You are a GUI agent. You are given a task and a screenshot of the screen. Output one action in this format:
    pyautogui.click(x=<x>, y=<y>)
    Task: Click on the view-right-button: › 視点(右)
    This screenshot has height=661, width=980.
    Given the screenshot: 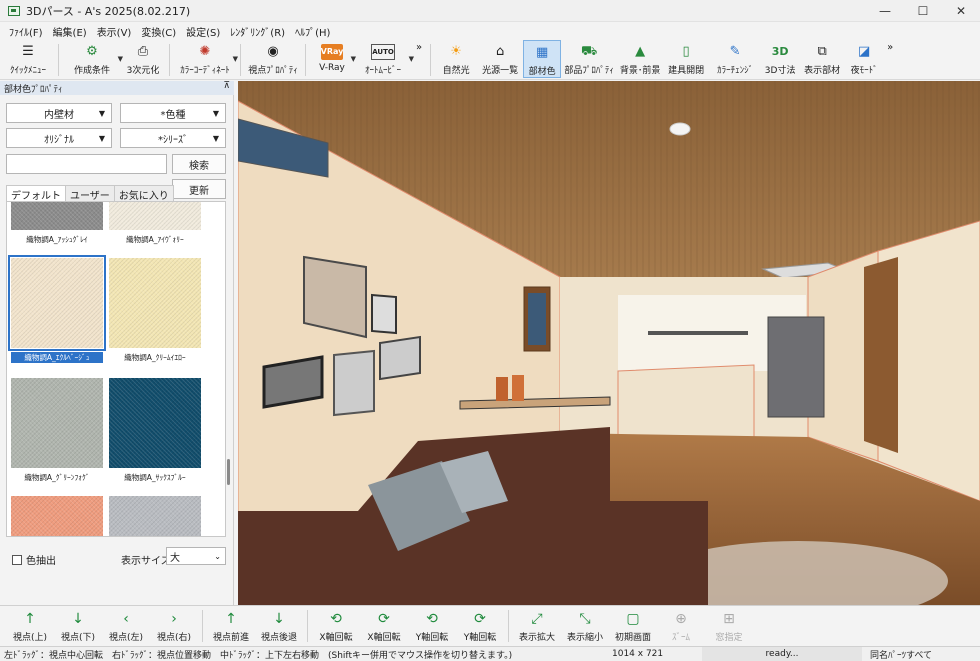 What is the action you would take?
    pyautogui.click(x=174, y=624)
    